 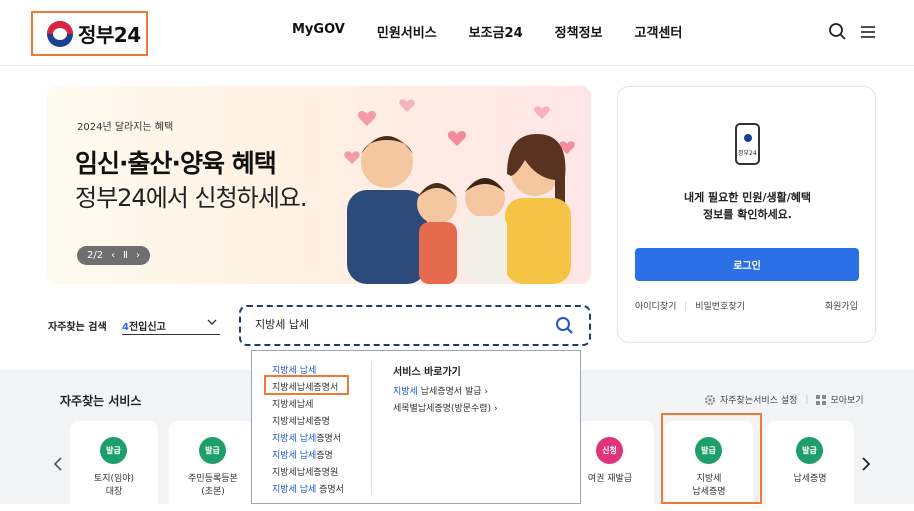 What do you see at coordinates (308, 456) in the screenshot?
I see `suggestion-item: 지방세 납세증명` at bounding box center [308, 456].